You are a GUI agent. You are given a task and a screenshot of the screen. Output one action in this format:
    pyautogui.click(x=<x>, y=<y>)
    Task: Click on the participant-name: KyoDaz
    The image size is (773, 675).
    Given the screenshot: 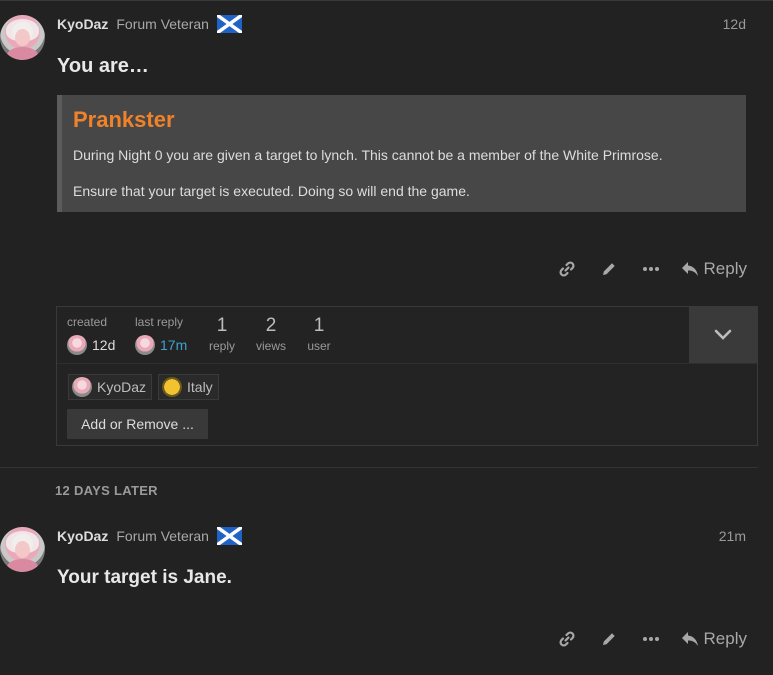 What is the action you would take?
    pyautogui.click(x=122, y=387)
    